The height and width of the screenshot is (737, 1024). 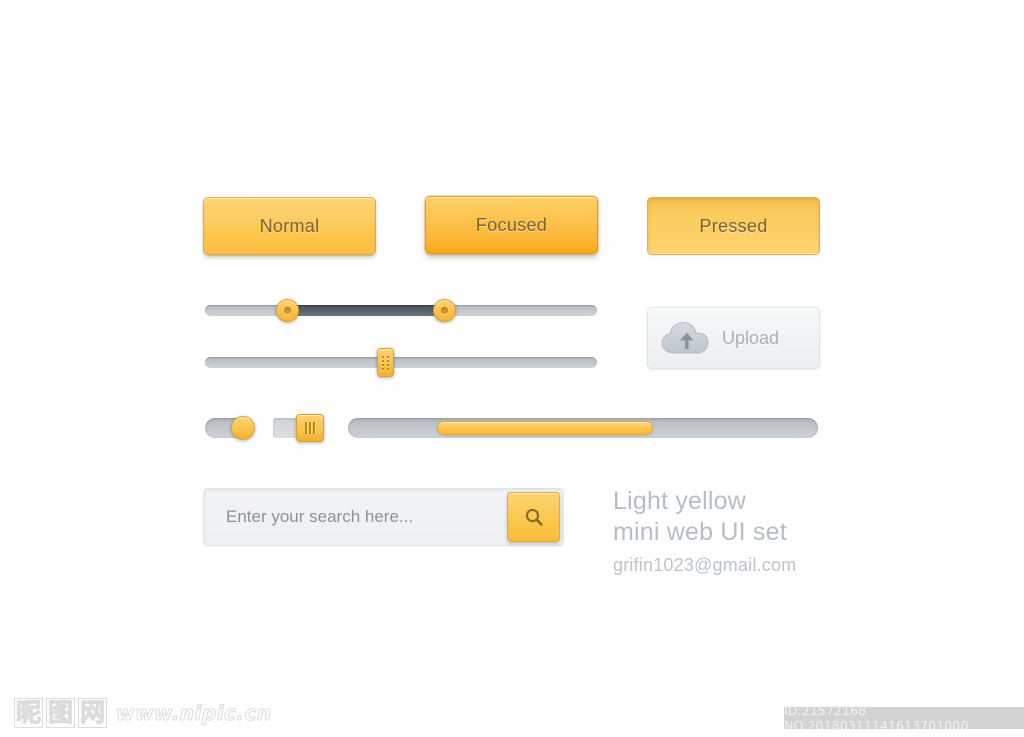 What do you see at coordinates (705, 565) in the screenshot?
I see `author-email: grifin1023@gmail.com` at bounding box center [705, 565].